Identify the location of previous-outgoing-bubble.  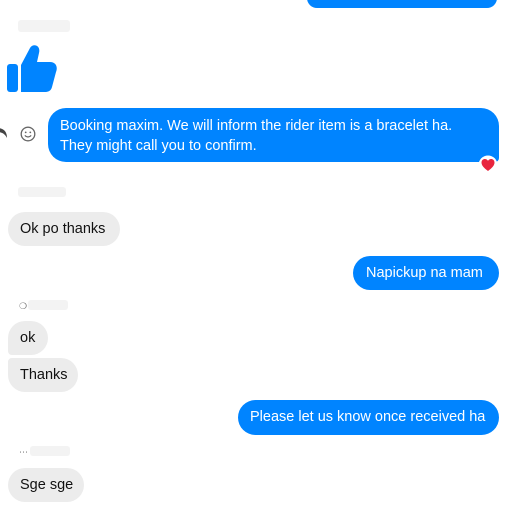
(402, 4).